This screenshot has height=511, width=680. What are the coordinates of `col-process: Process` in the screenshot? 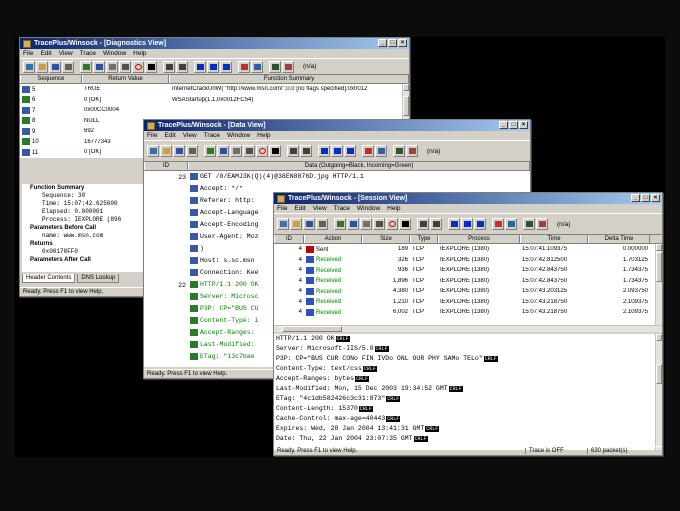 It's located at (479, 239).